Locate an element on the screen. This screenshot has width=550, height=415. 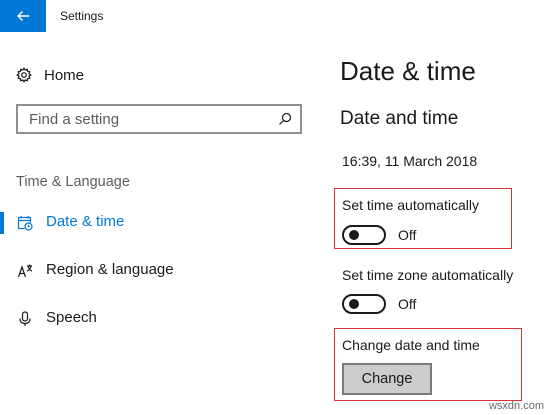
search-input is located at coordinates (149, 119).